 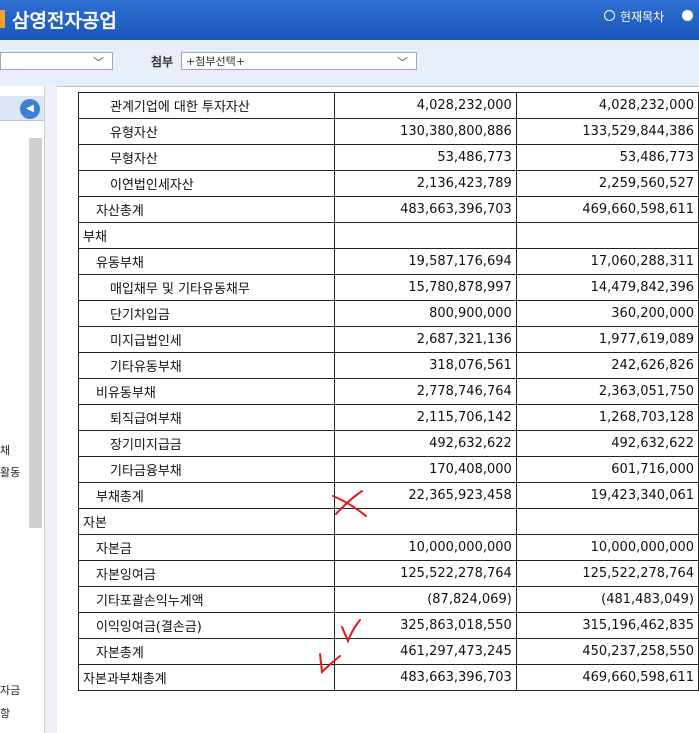 What do you see at coordinates (607, 573) in the screenshot?
I see `prior-period-value: 125,522,278,764` at bounding box center [607, 573].